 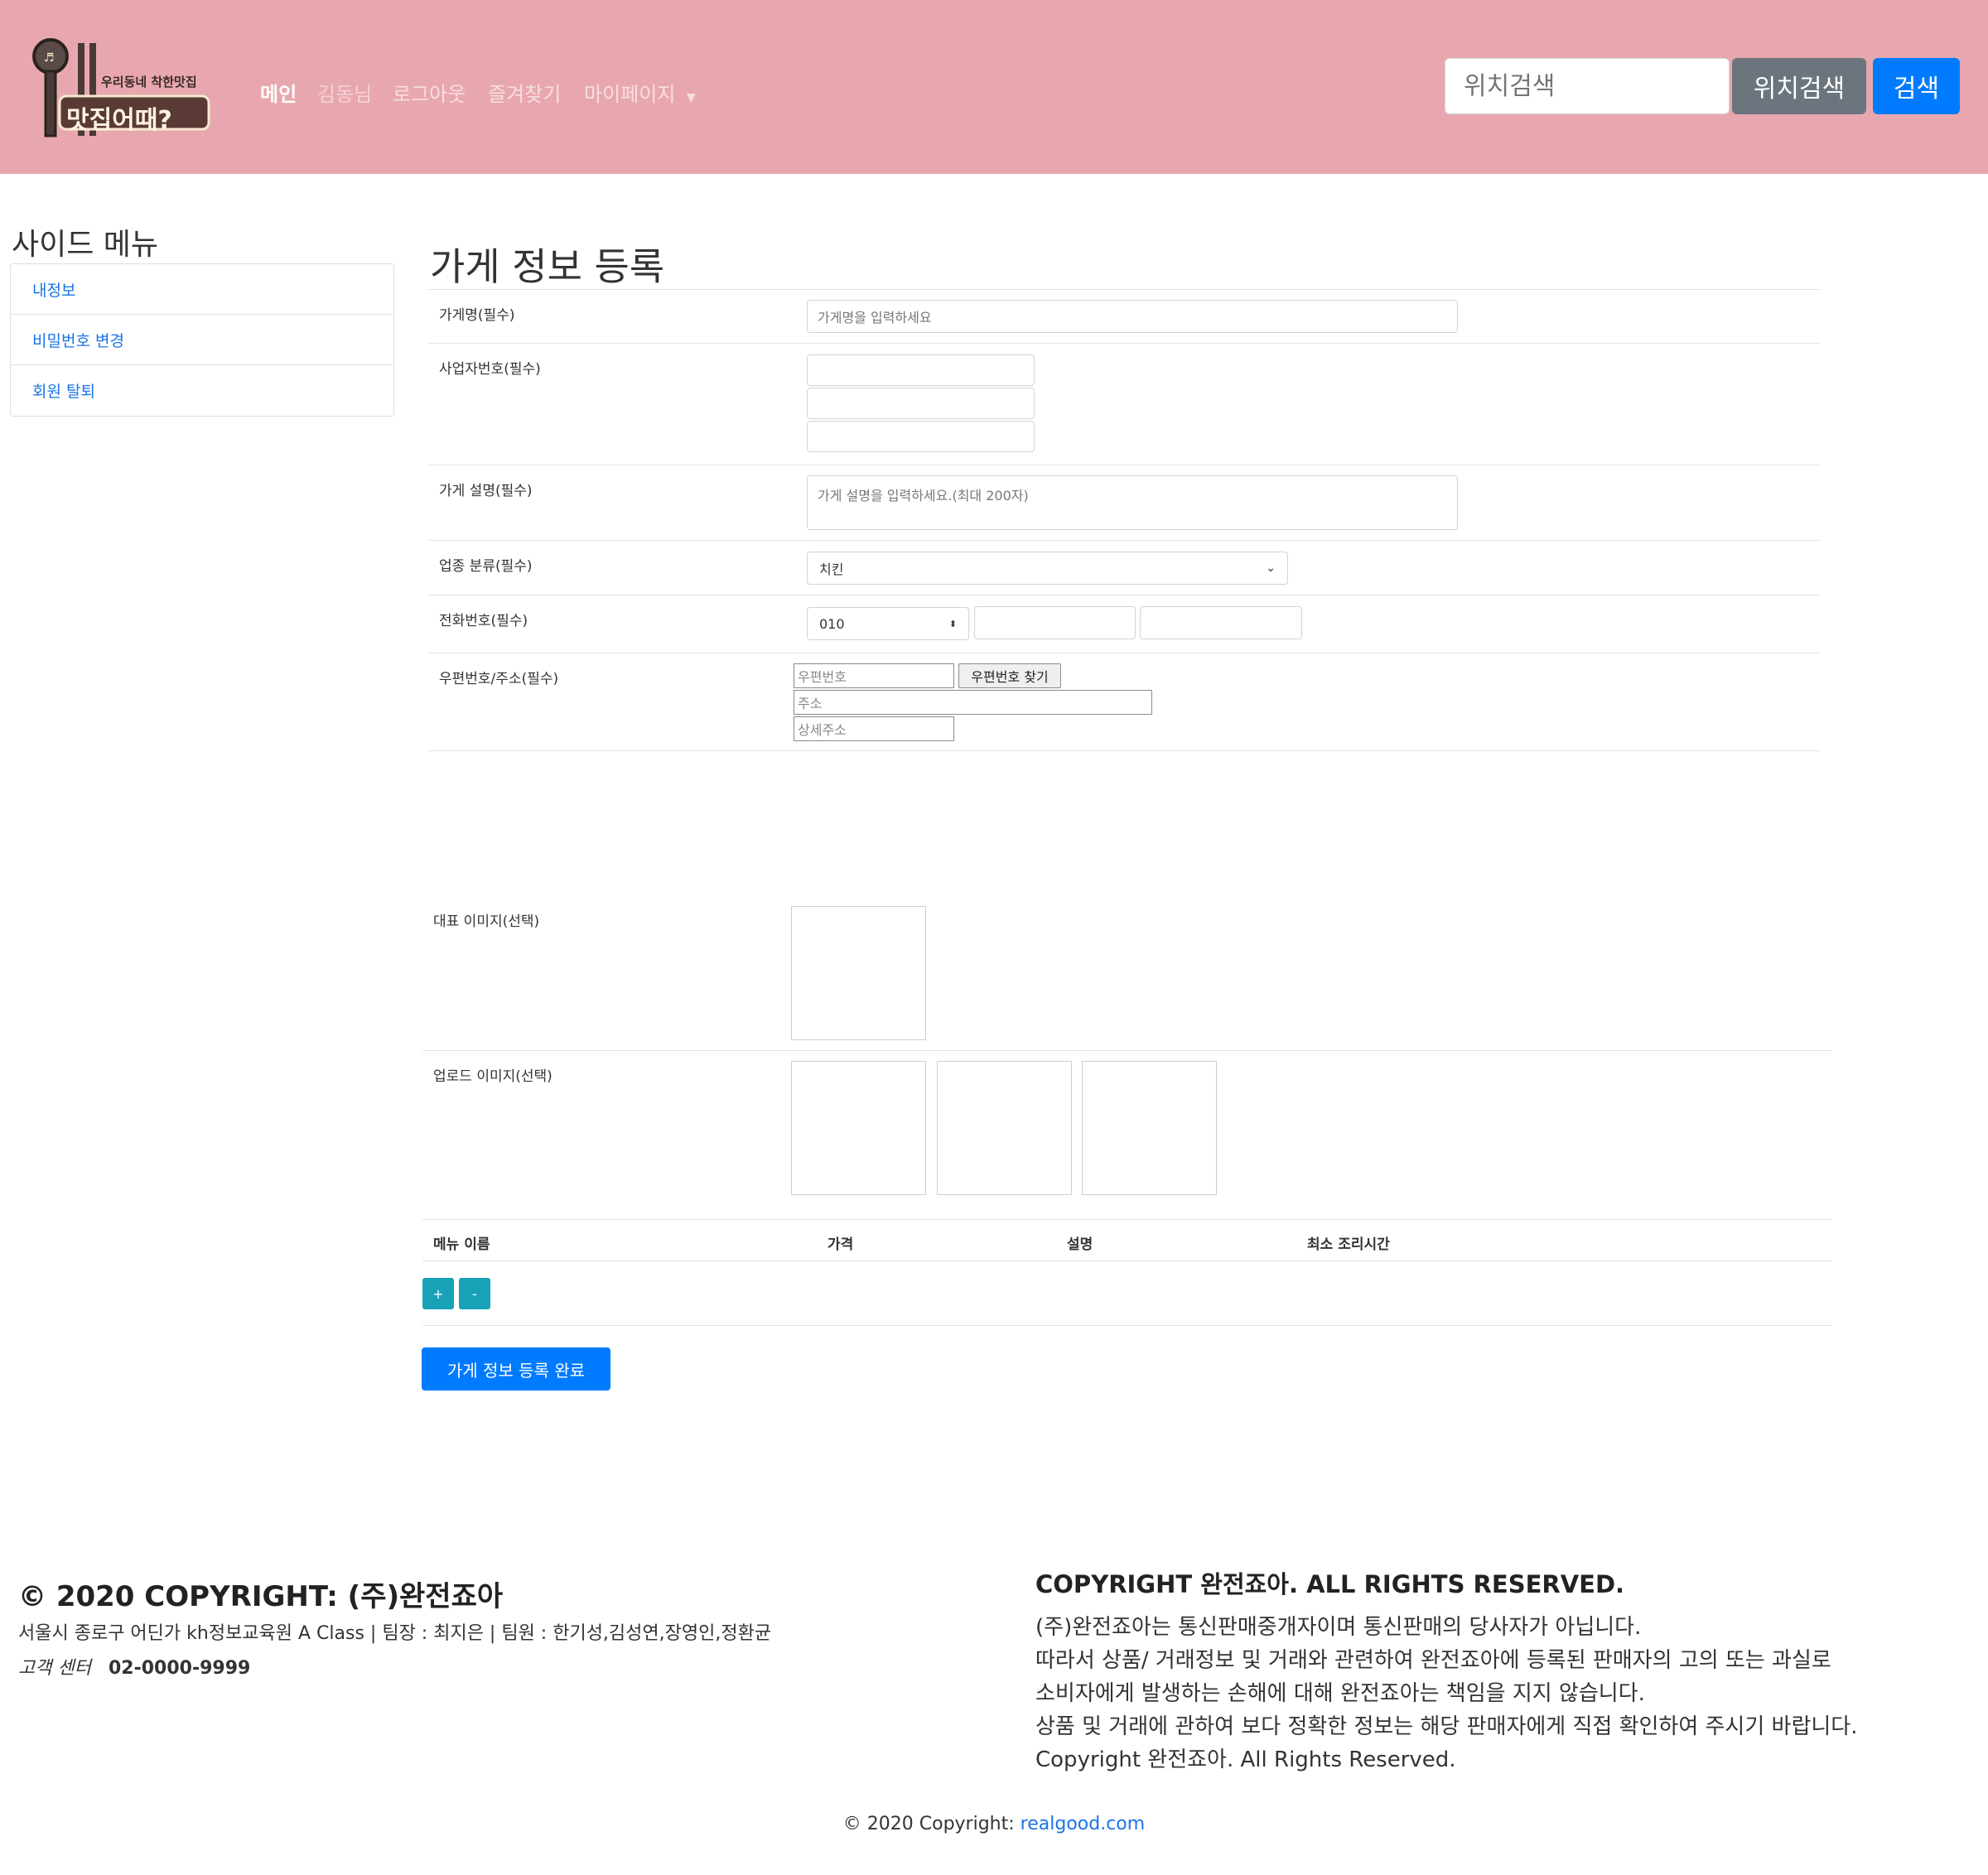 I want to click on address-label: 우편번호/주소(필수), so click(x=499, y=679).